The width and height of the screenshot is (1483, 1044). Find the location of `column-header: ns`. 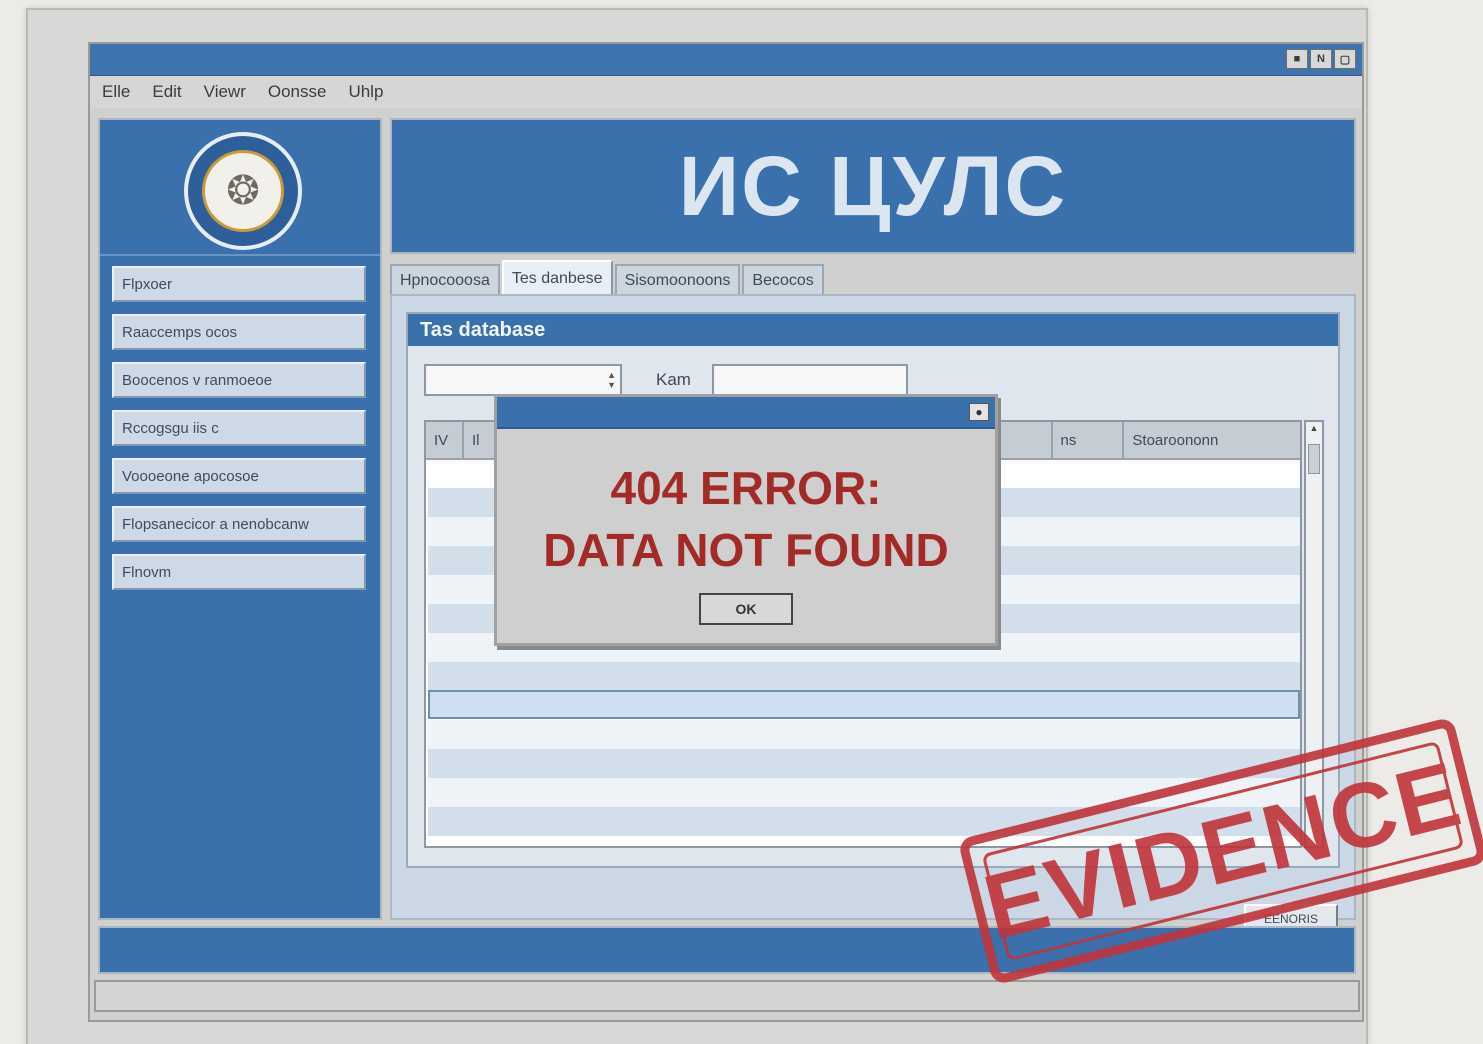

column-header: ns is located at coordinates (1089, 440).